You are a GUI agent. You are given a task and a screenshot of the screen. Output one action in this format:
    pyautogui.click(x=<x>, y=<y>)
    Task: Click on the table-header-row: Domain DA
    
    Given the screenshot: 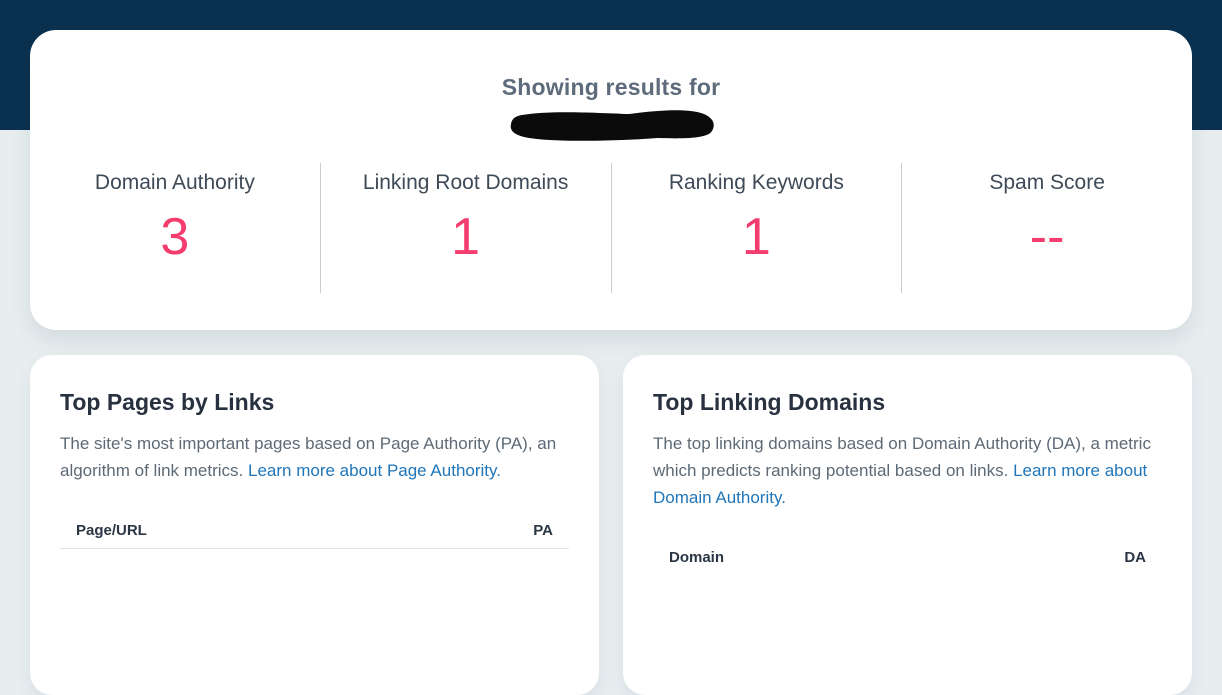 What is the action you would take?
    pyautogui.click(x=907, y=557)
    